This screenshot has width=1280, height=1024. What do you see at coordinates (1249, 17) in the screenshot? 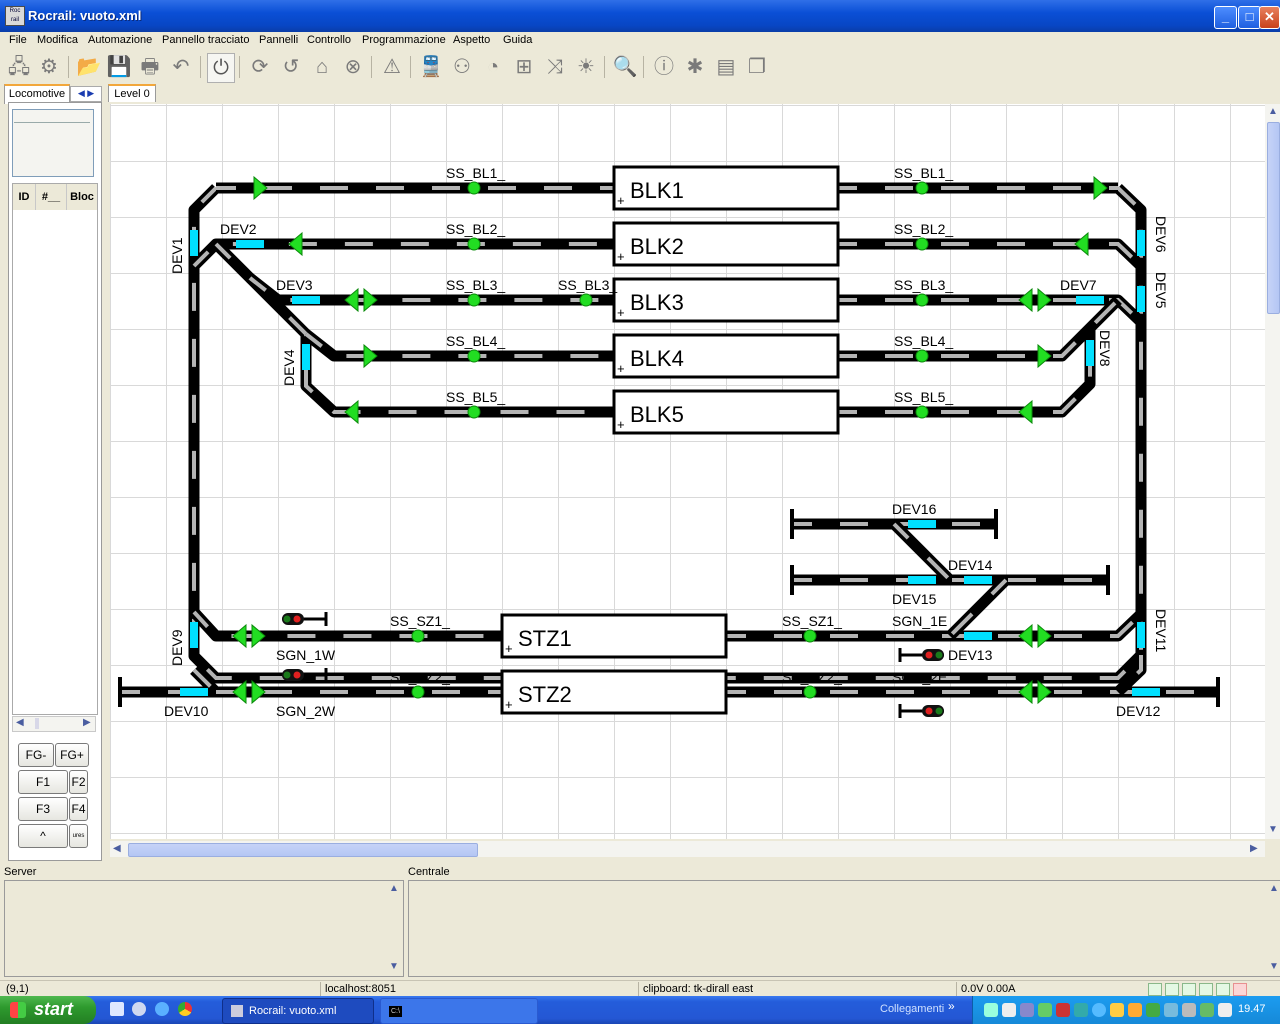
I see `maximize-button: □` at bounding box center [1249, 17].